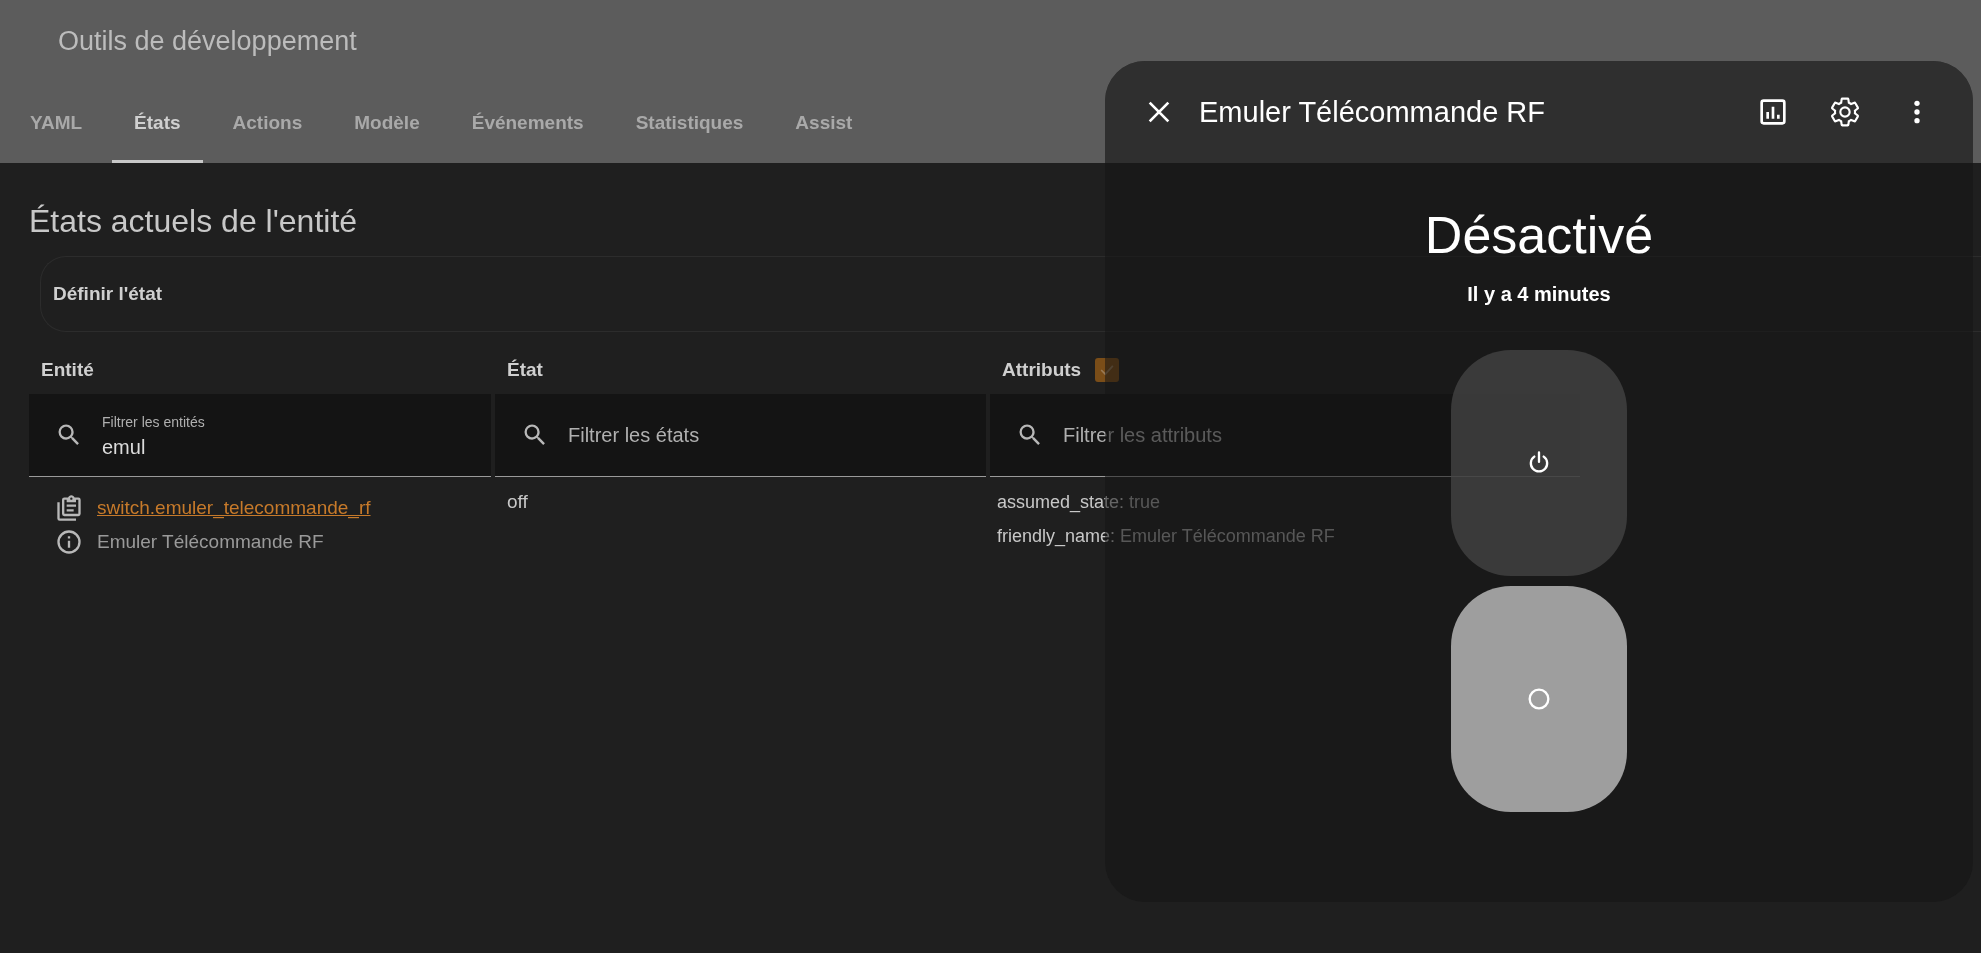 This screenshot has width=1981, height=953. Describe the element at coordinates (1372, 112) in the screenshot. I see `dialog-title: Emuler Télécommande RF` at that location.